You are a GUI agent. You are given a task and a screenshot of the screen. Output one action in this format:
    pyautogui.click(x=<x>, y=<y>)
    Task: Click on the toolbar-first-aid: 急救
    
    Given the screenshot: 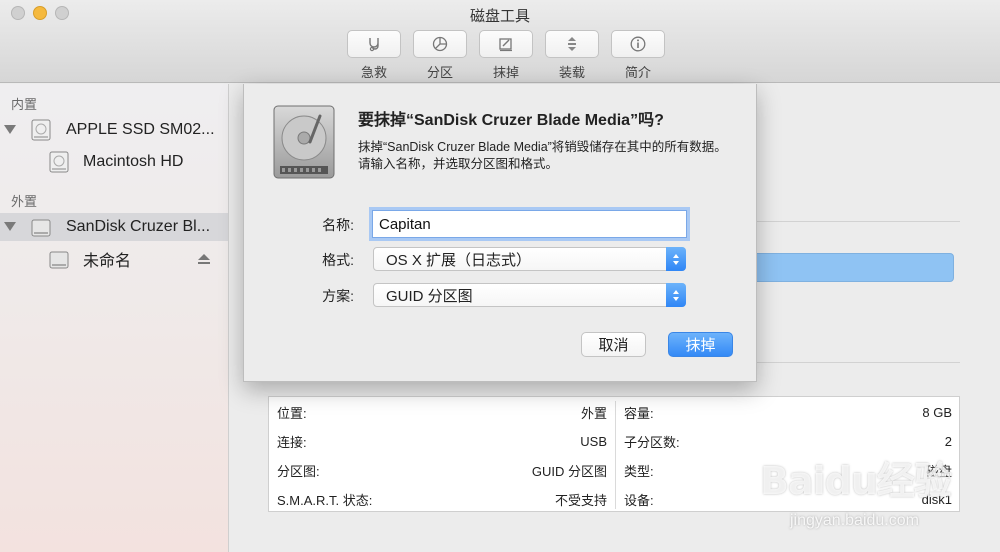 What is the action you would take?
    pyautogui.click(x=374, y=55)
    